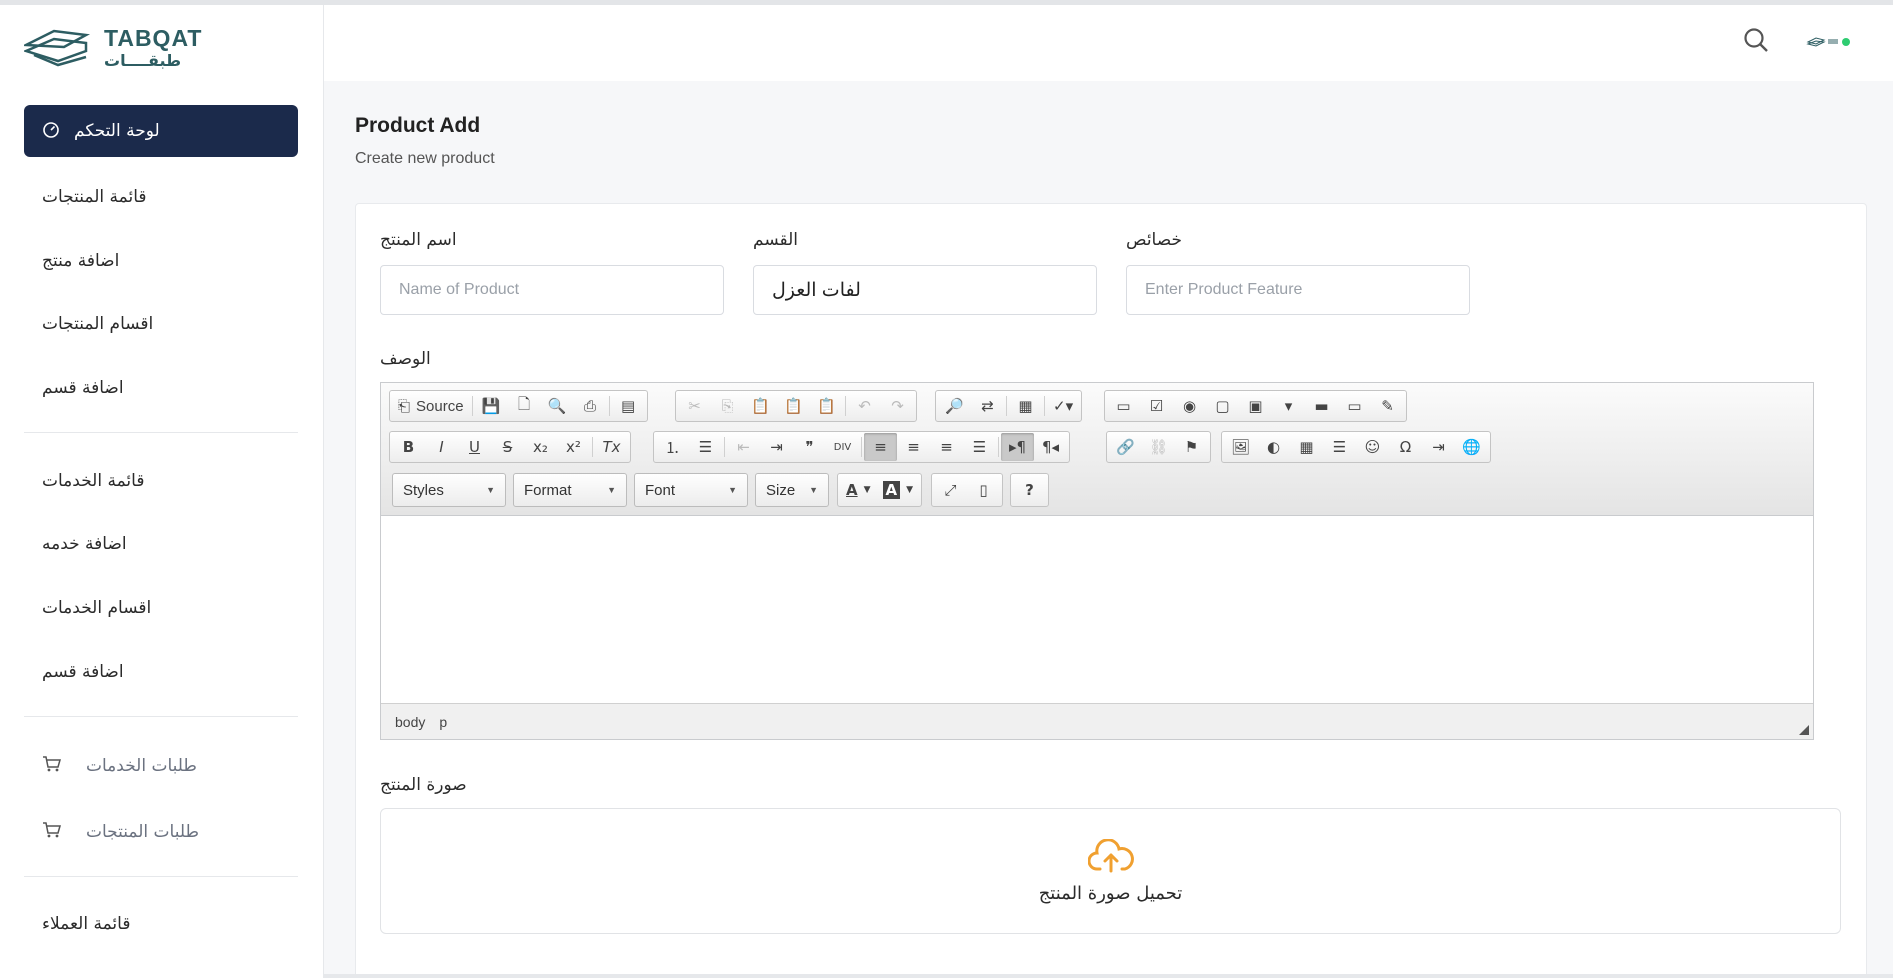  I want to click on source-button: ⎗ Source, so click(431, 406).